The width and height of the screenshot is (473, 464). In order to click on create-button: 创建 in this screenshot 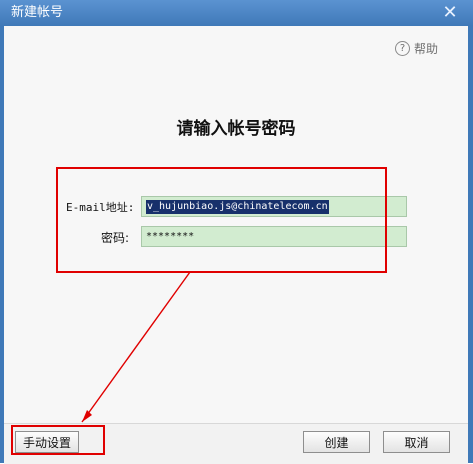, I will do `click(336, 442)`.